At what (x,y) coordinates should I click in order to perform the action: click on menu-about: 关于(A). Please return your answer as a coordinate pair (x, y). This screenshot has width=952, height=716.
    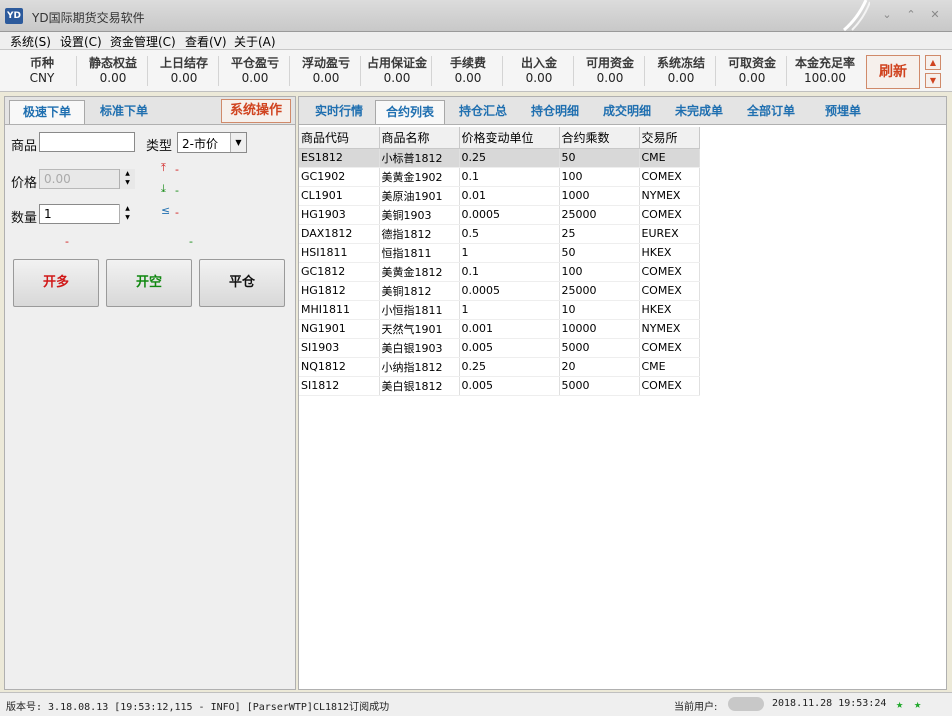
    Looking at the image, I should click on (255, 41).